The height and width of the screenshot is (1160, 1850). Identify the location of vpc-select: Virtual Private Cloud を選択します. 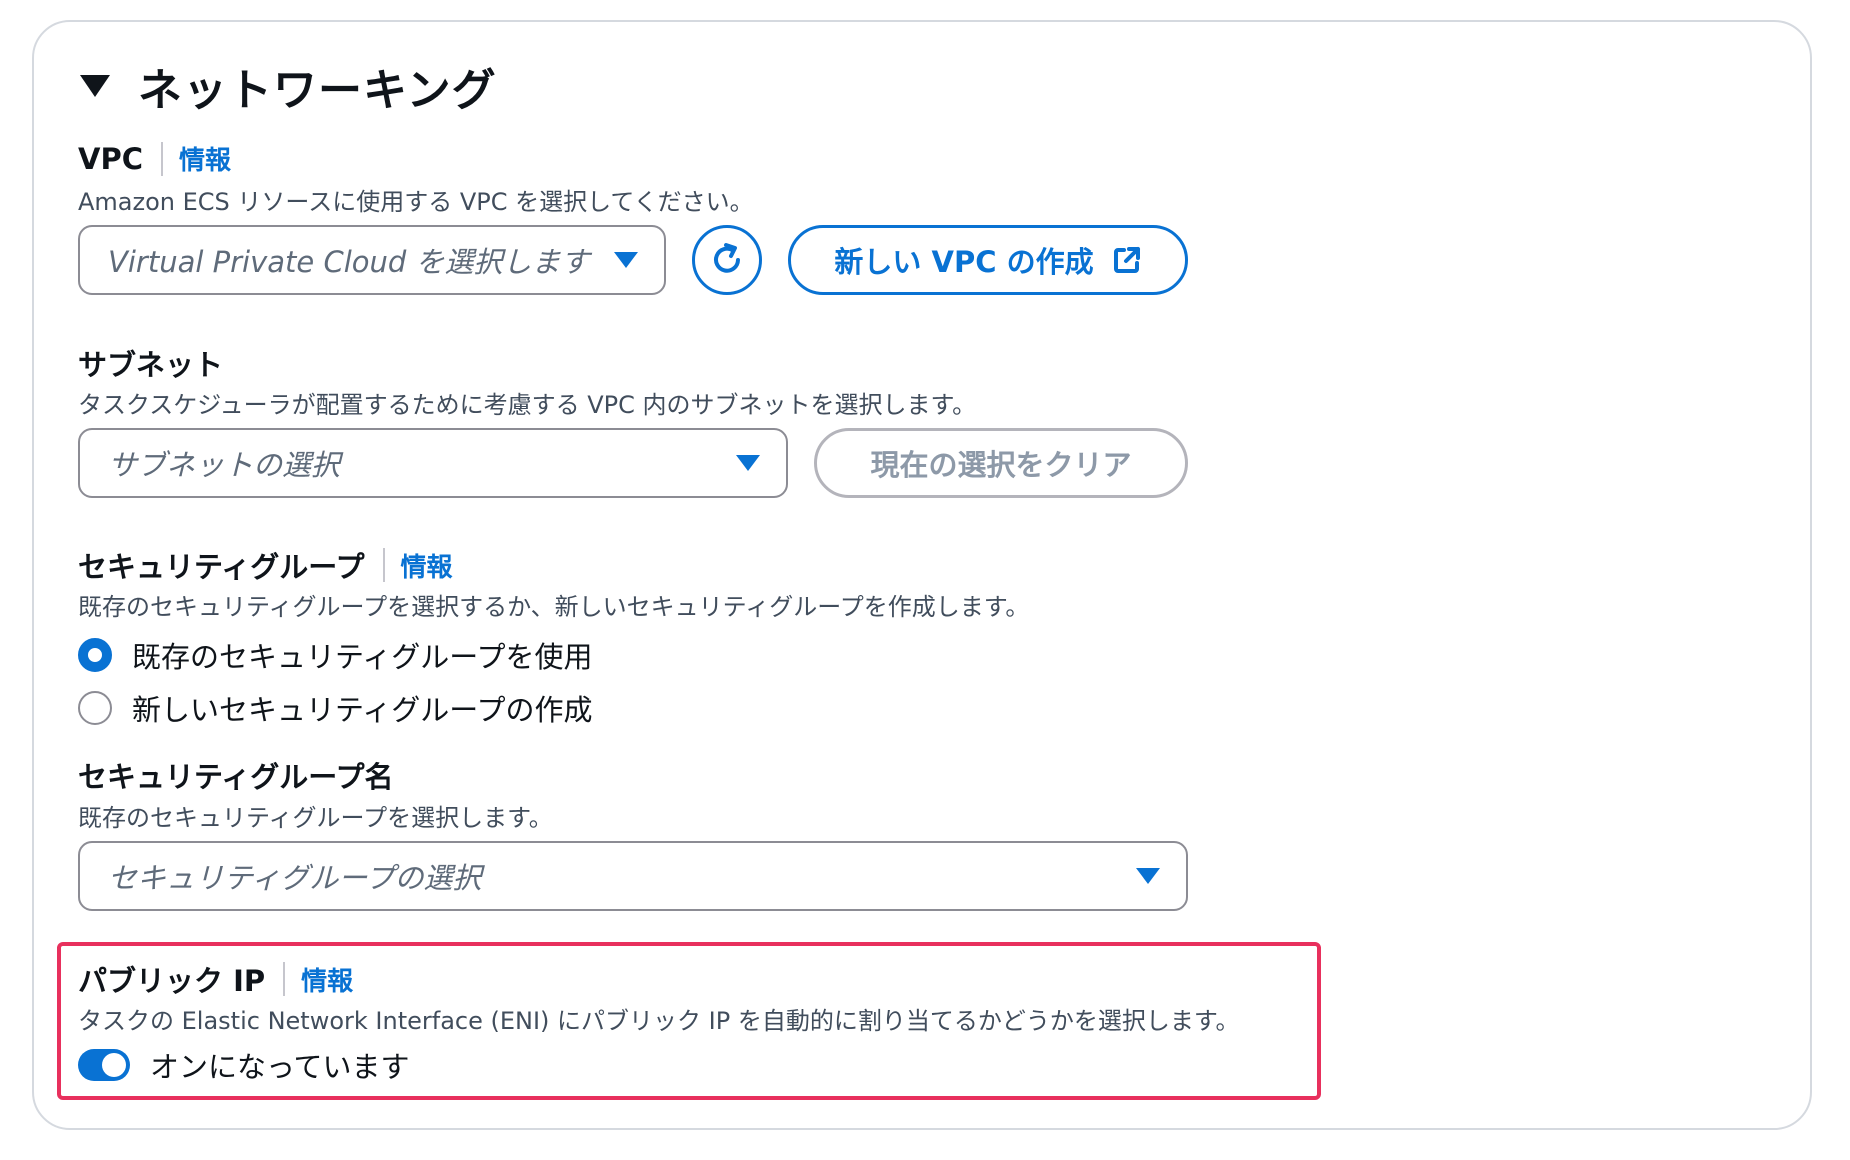
(372, 260).